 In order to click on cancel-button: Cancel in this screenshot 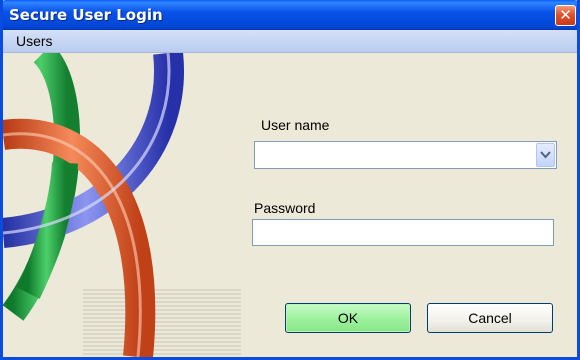, I will do `click(490, 318)`.